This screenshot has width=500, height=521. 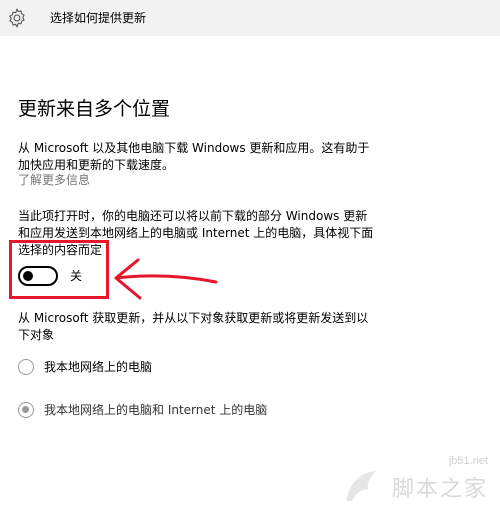 What do you see at coordinates (250, 18) in the screenshot?
I see `title-bar: 选择如何提供更新` at bounding box center [250, 18].